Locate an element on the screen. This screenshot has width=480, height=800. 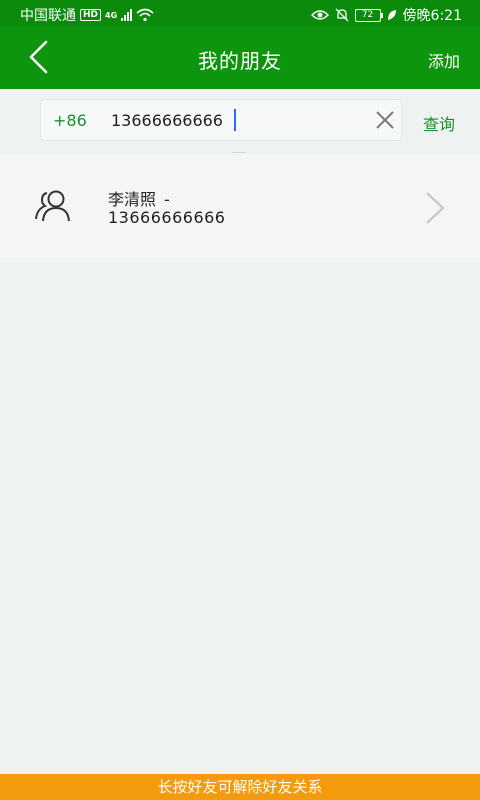
status-bar: 中国联通 HD 4G 72 傍晚6:21 is located at coordinates (240, 13).